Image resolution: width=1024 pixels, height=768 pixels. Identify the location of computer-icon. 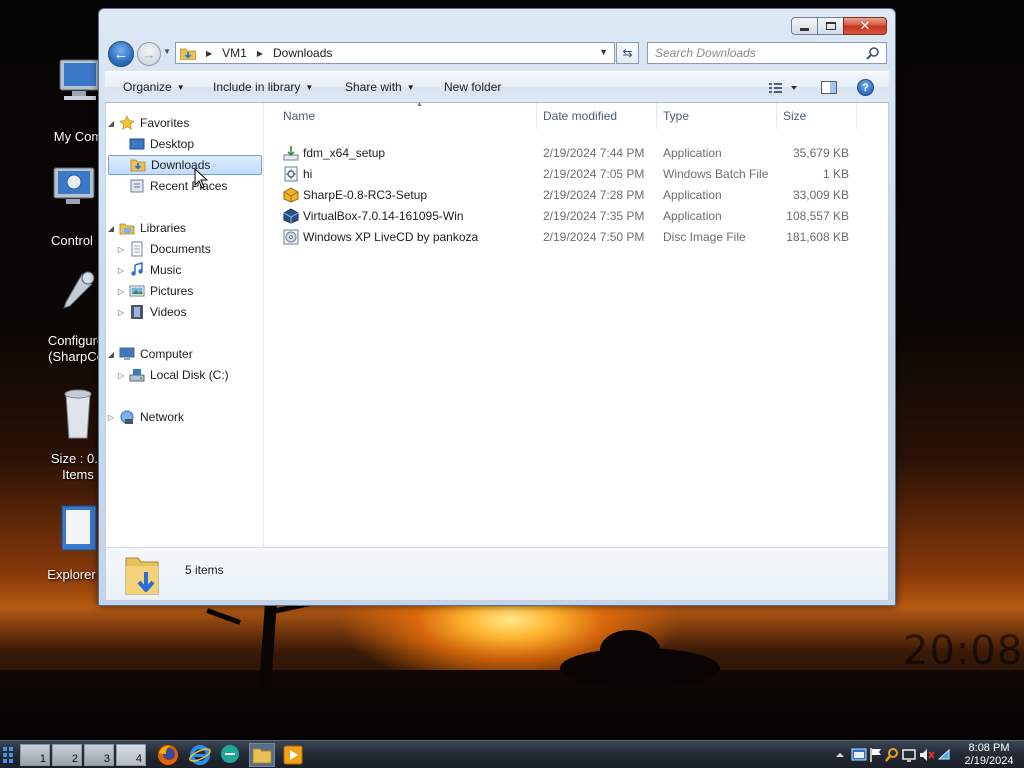
(127, 353).